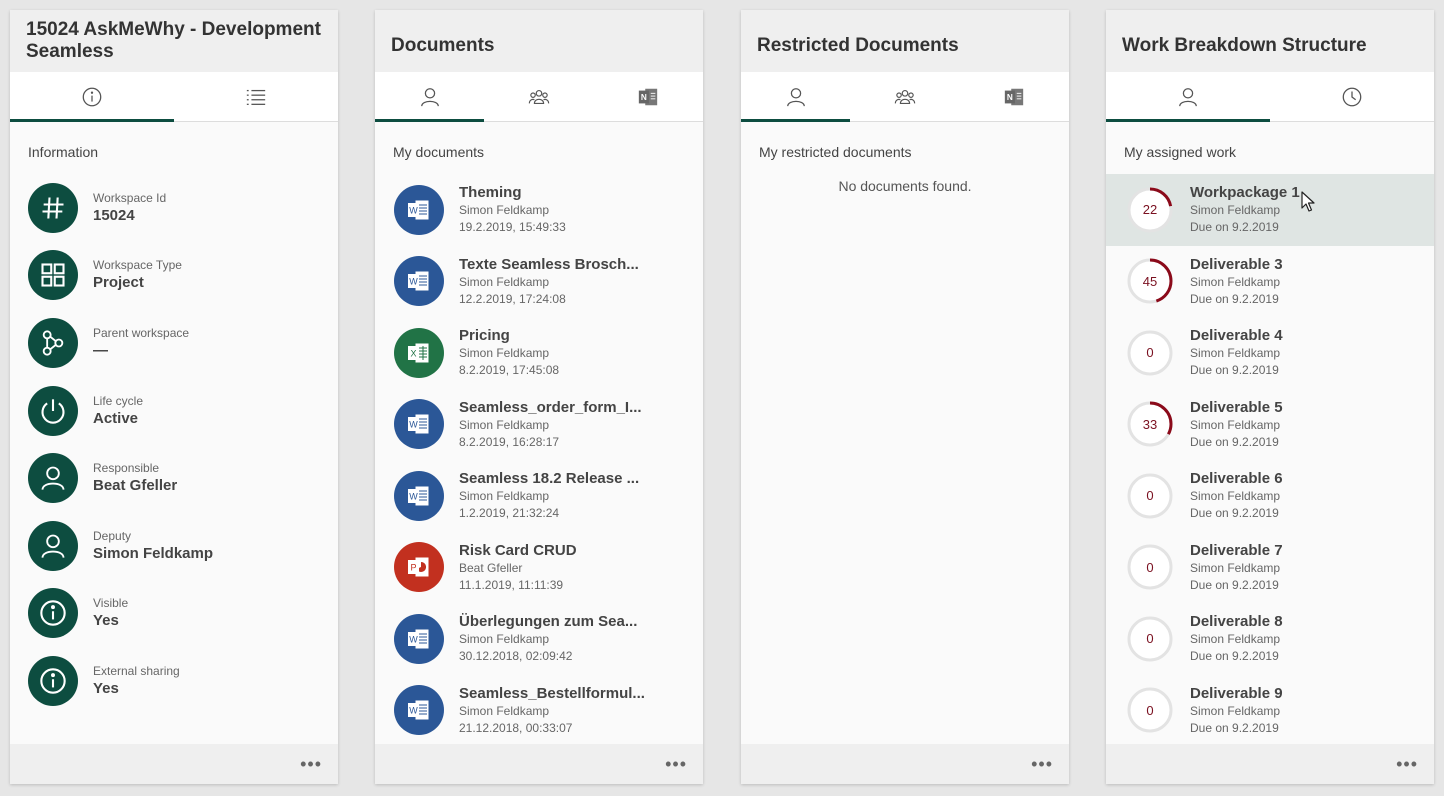  Describe the element at coordinates (1236, 336) in the screenshot. I see `work-title: Deliverable 4` at that location.